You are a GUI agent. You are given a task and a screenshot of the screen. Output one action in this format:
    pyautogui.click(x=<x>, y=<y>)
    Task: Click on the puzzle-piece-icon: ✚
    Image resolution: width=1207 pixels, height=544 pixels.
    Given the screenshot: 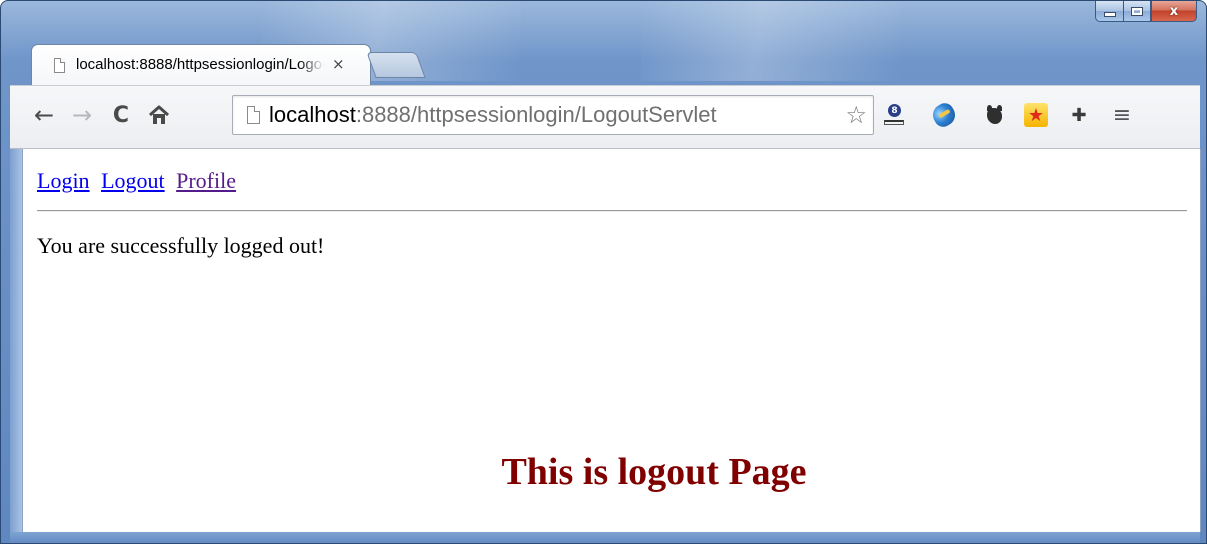 What is the action you would take?
    pyautogui.click(x=1079, y=115)
    